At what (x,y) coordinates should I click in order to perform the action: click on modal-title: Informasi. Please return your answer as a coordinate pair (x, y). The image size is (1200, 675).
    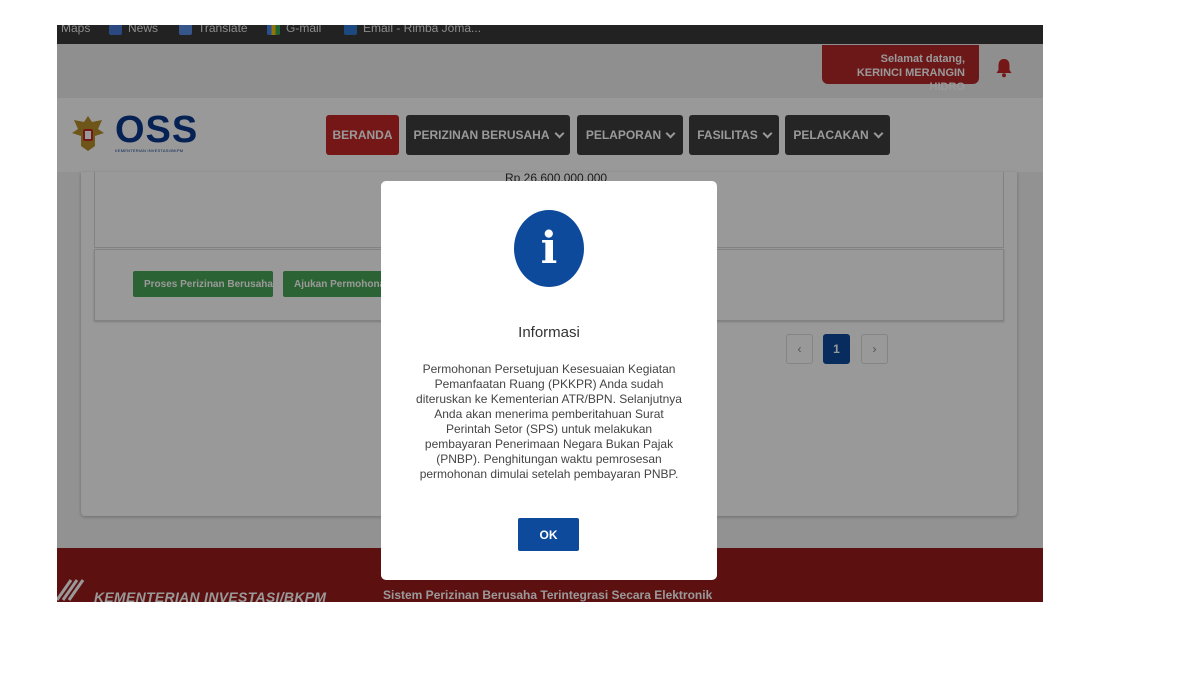
    Looking at the image, I should click on (549, 332).